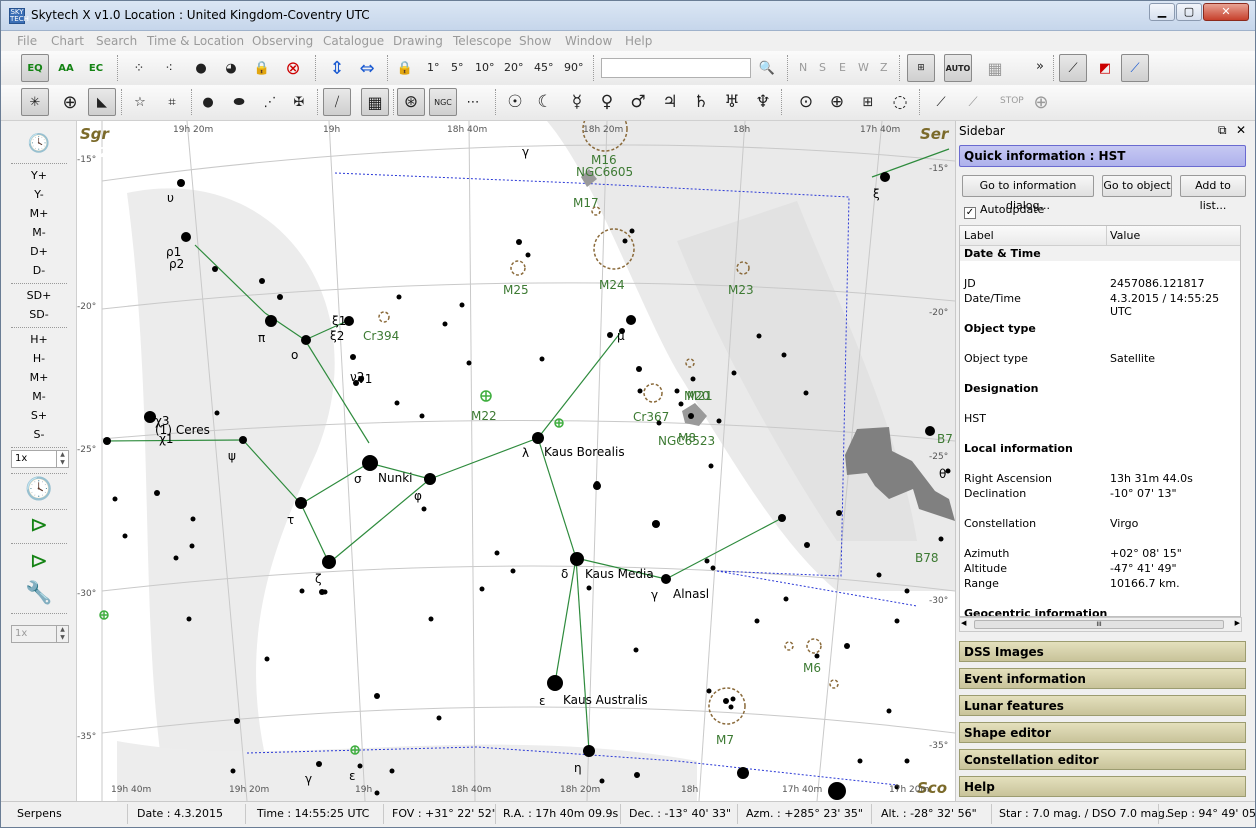 Image resolution: width=1256 pixels, height=828 pixels. Describe the element at coordinates (1100, 388) in the screenshot. I see `table-section-row: Designation` at that location.